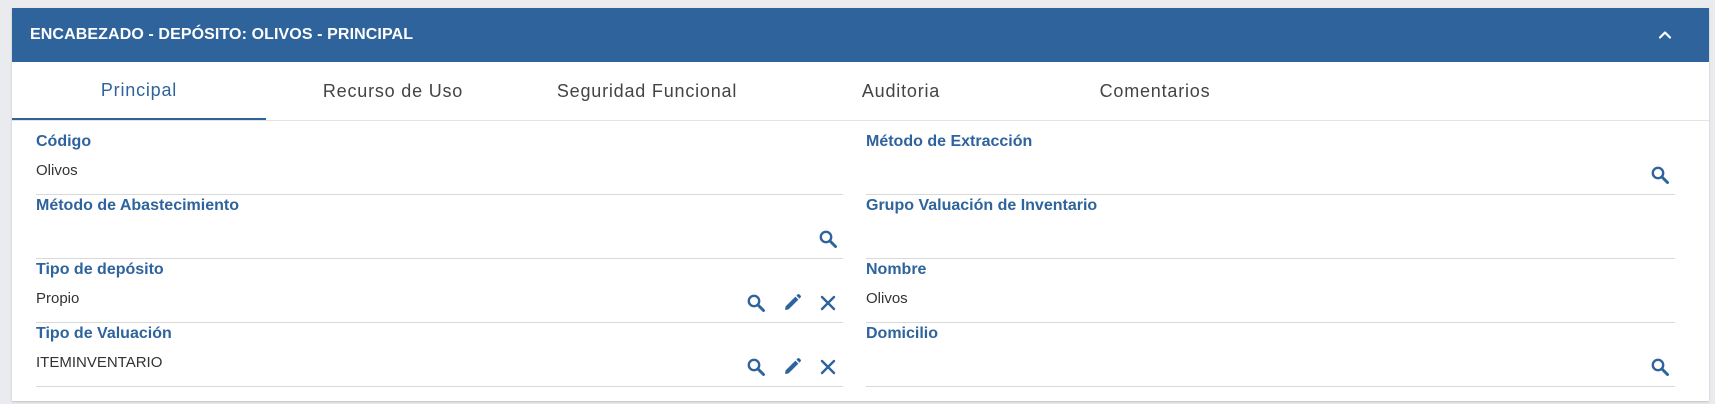  I want to click on tipo-deposito-clear-button, so click(828, 303).